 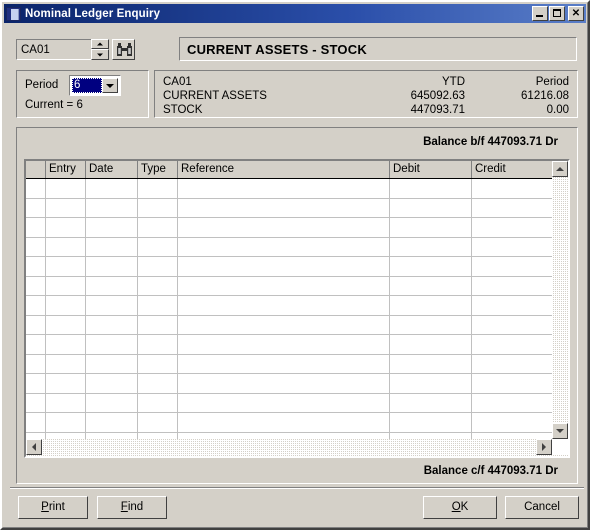 I want to click on summary-account-lines: CA01 CURRENT ASSETS STOCK, so click(x=215, y=96).